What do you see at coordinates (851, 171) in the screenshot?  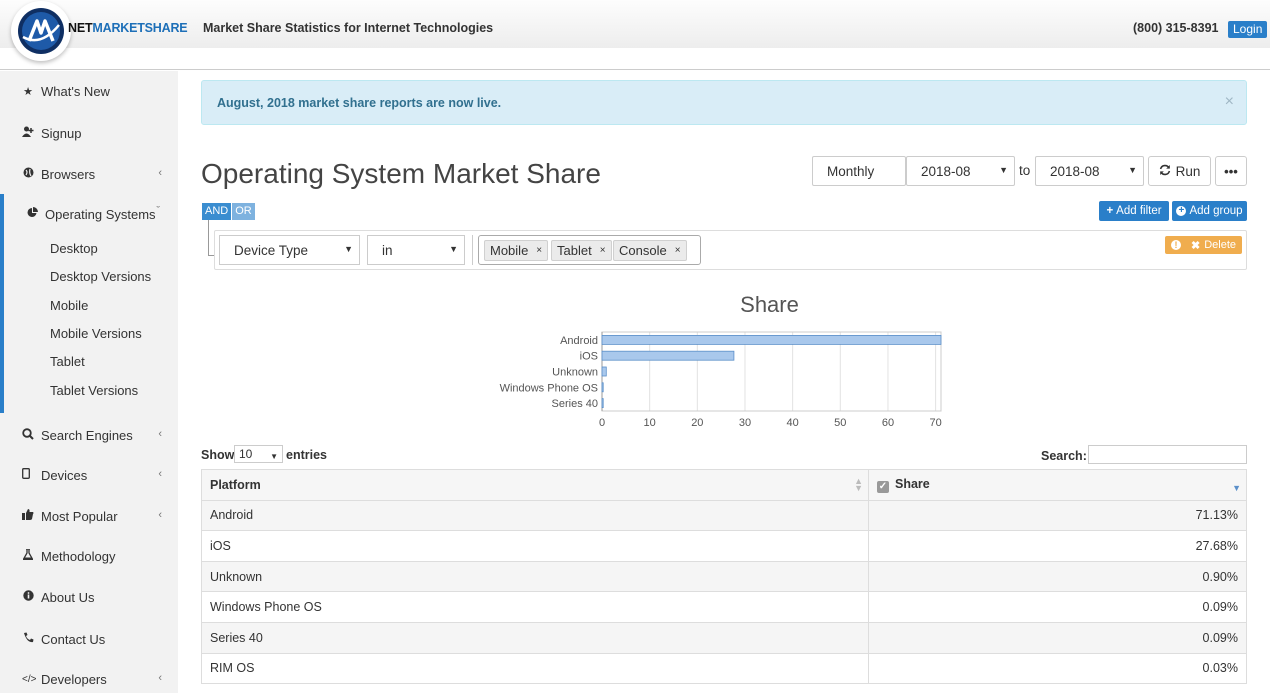 I see `period-value: Monthly` at bounding box center [851, 171].